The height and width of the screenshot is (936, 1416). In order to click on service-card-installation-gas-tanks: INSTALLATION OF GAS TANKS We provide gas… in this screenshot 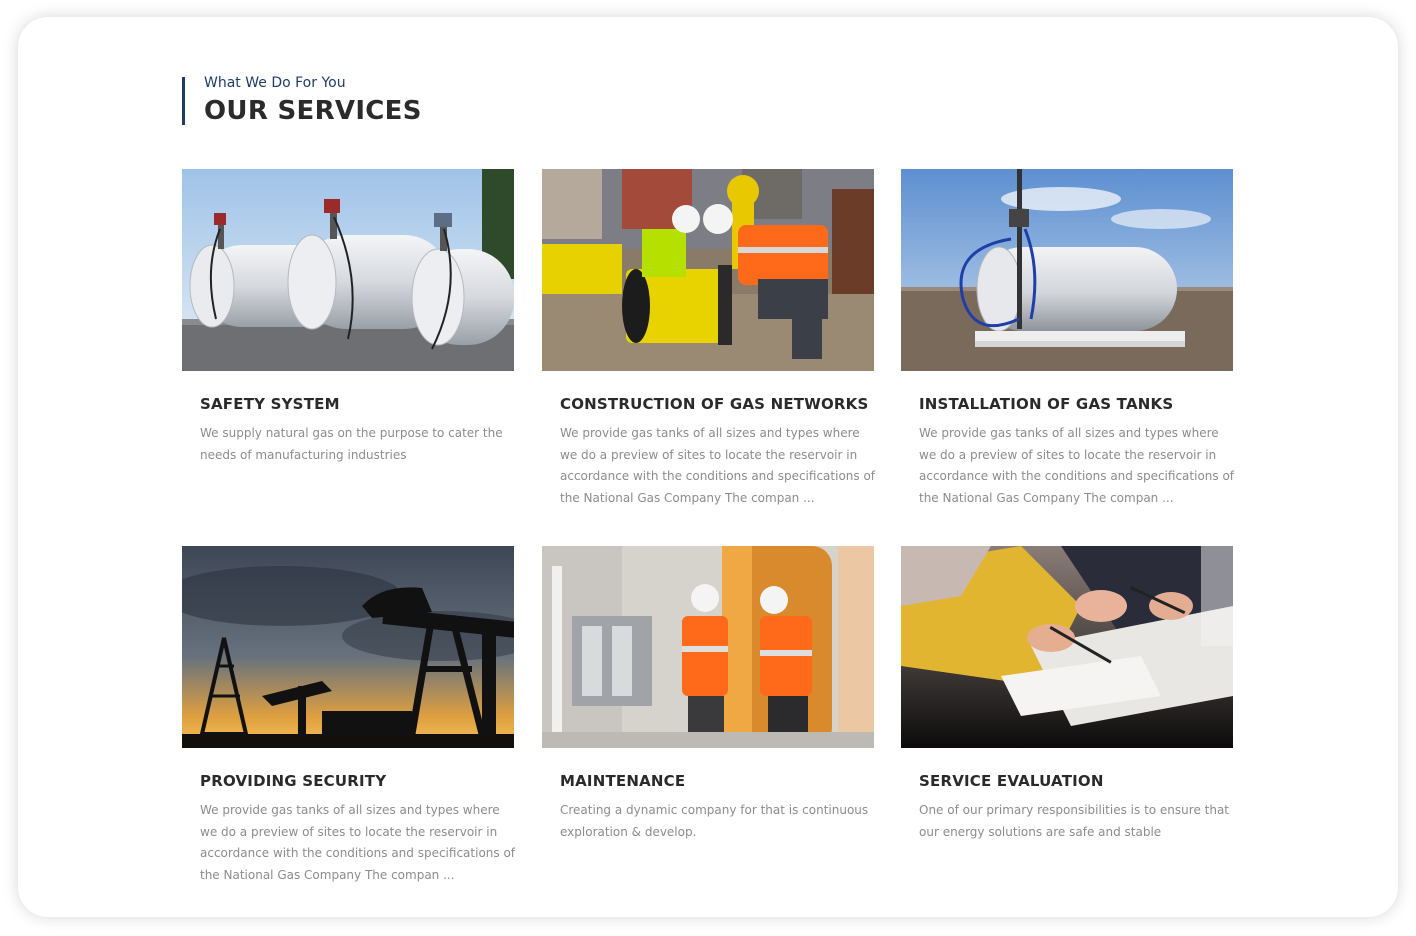, I will do `click(1067, 337)`.